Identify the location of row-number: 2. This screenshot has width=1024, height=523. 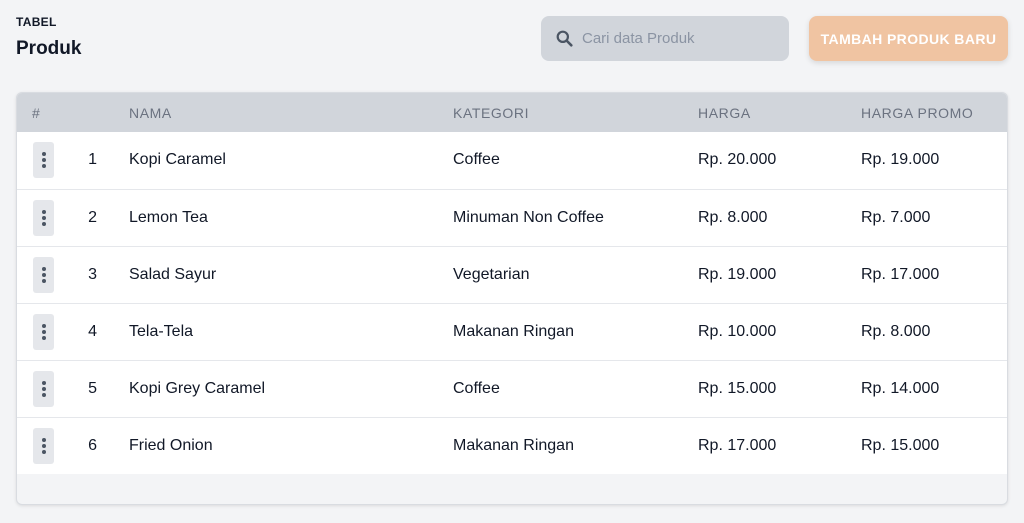
(92, 217).